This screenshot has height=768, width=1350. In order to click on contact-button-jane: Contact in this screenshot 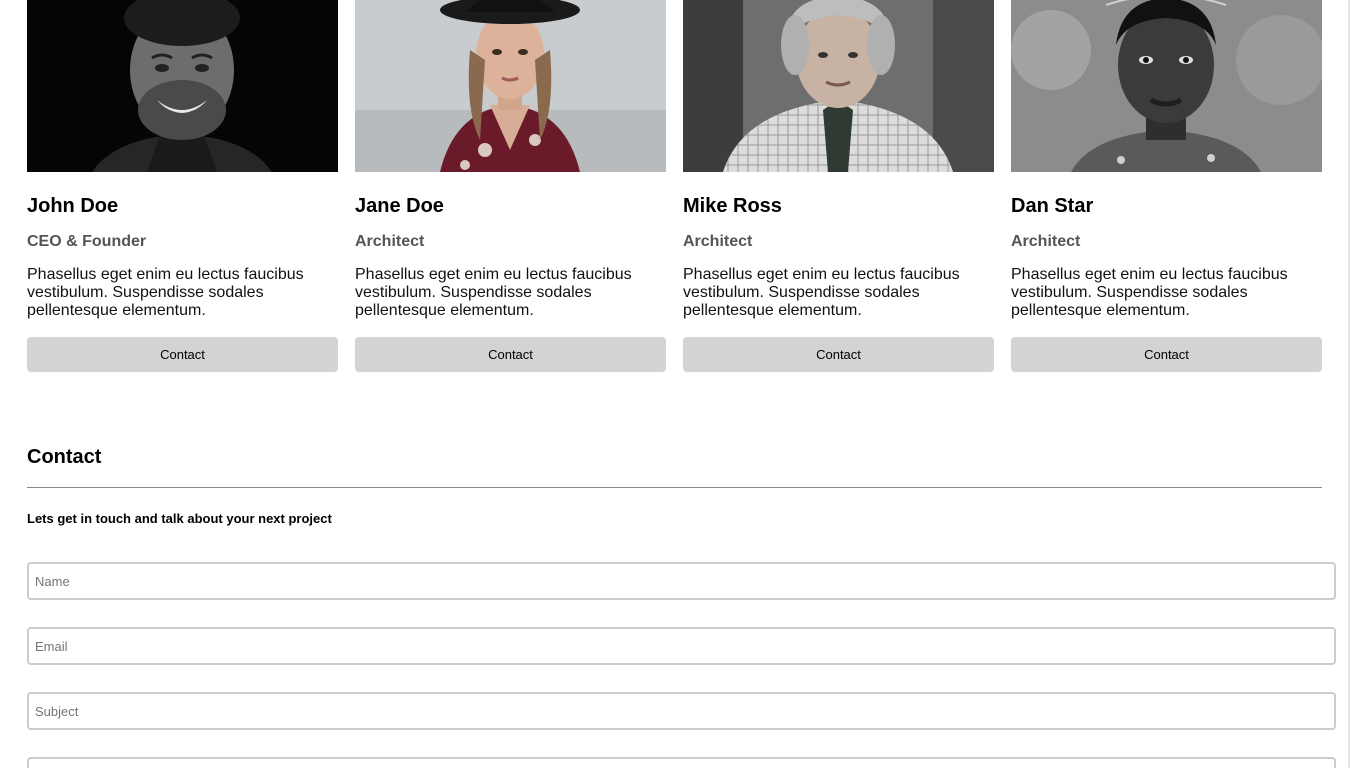, I will do `click(510, 354)`.